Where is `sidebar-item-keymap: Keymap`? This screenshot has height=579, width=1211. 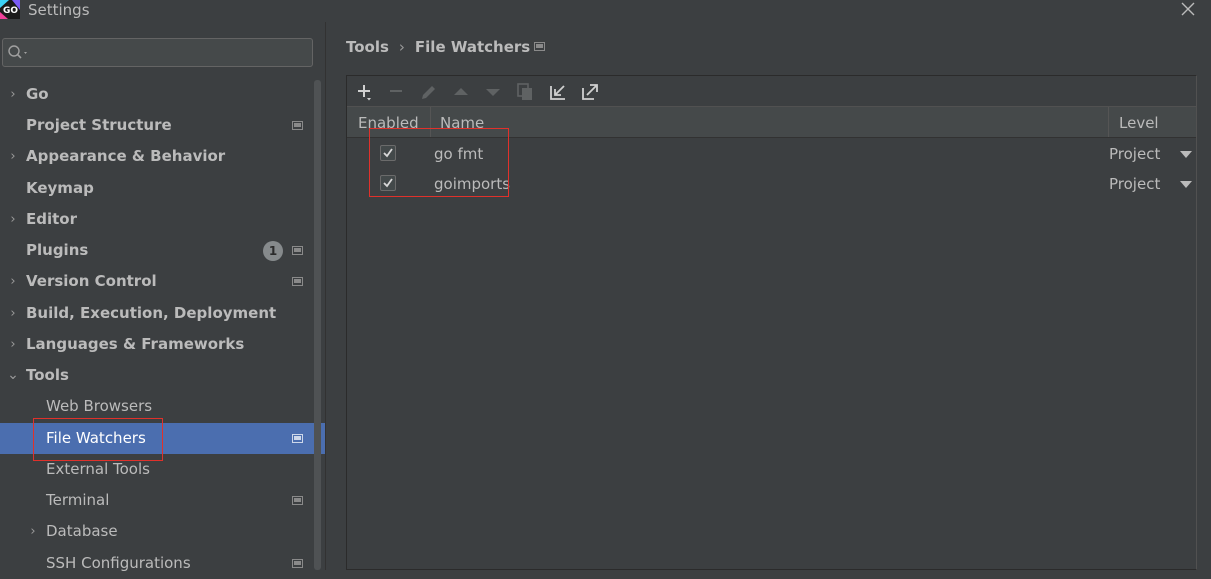 sidebar-item-keymap: Keymap is located at coordinates (162, 188).